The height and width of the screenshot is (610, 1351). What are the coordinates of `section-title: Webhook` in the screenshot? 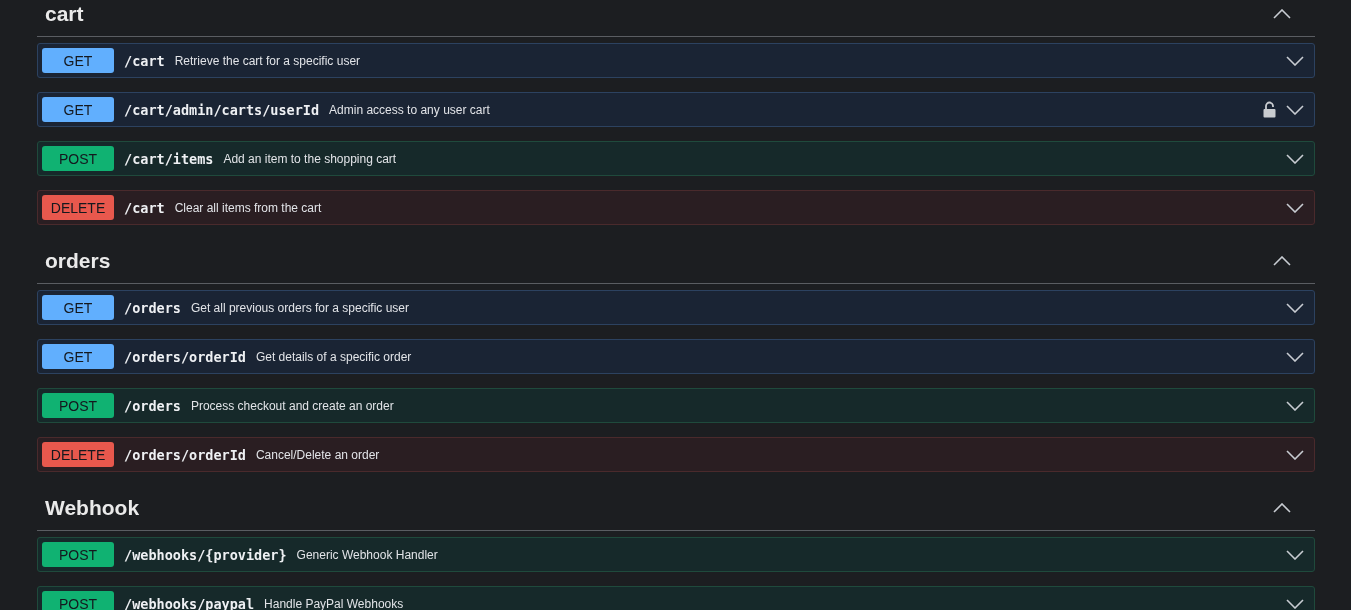 It's located at (92, 512).